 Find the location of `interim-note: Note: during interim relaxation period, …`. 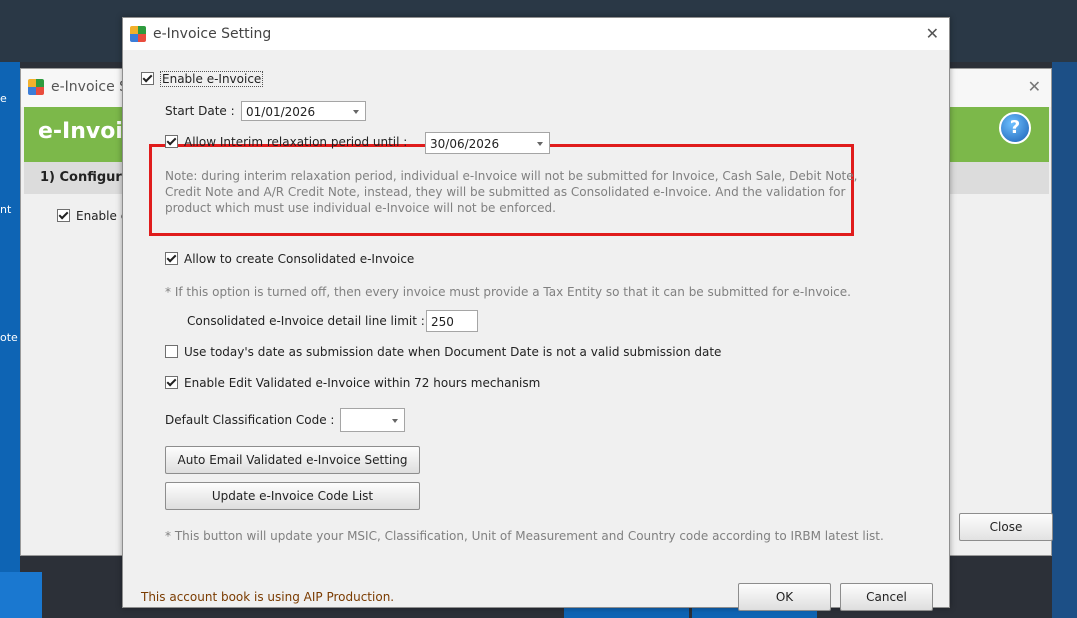

interim-note: Note: during interim relaxation period, … is located at coordinates (511, 192).